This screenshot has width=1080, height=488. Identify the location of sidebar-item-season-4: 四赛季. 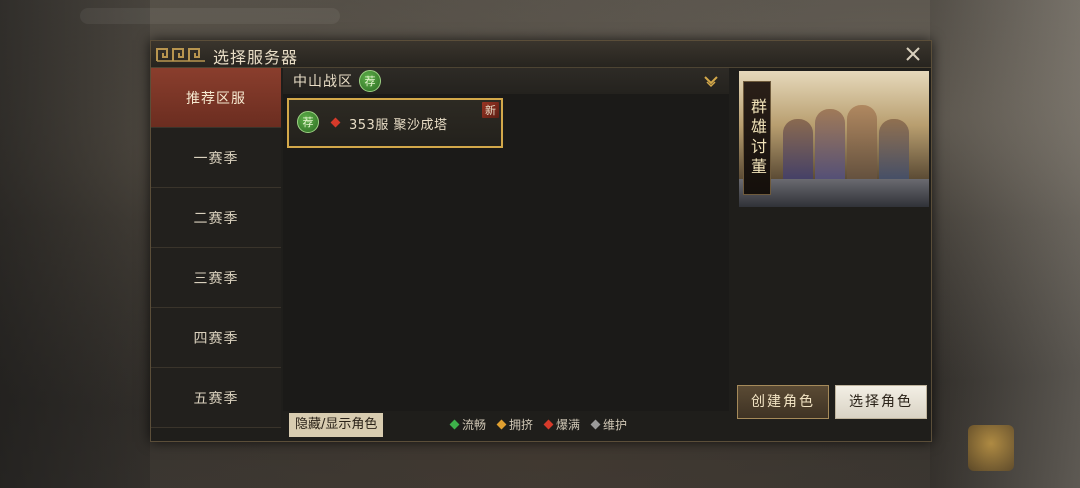
(216, 338).